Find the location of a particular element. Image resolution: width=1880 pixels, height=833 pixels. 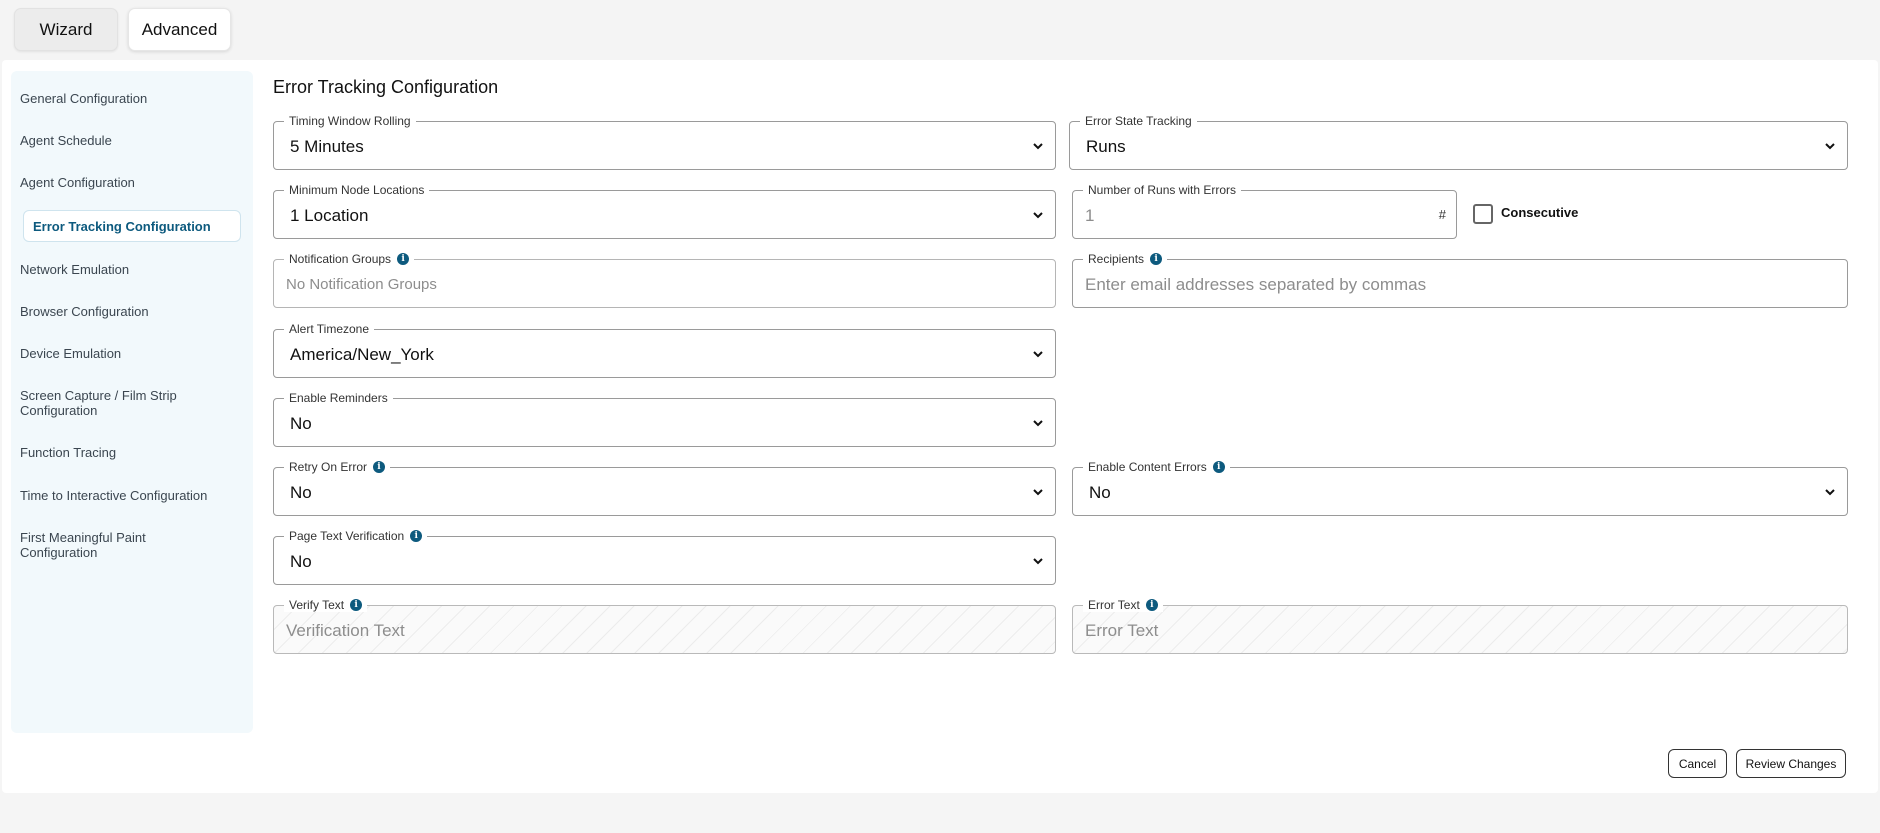

number-of-runs-input: Number of Runs with Errors 1 # is located at coordinates (1264, 211).